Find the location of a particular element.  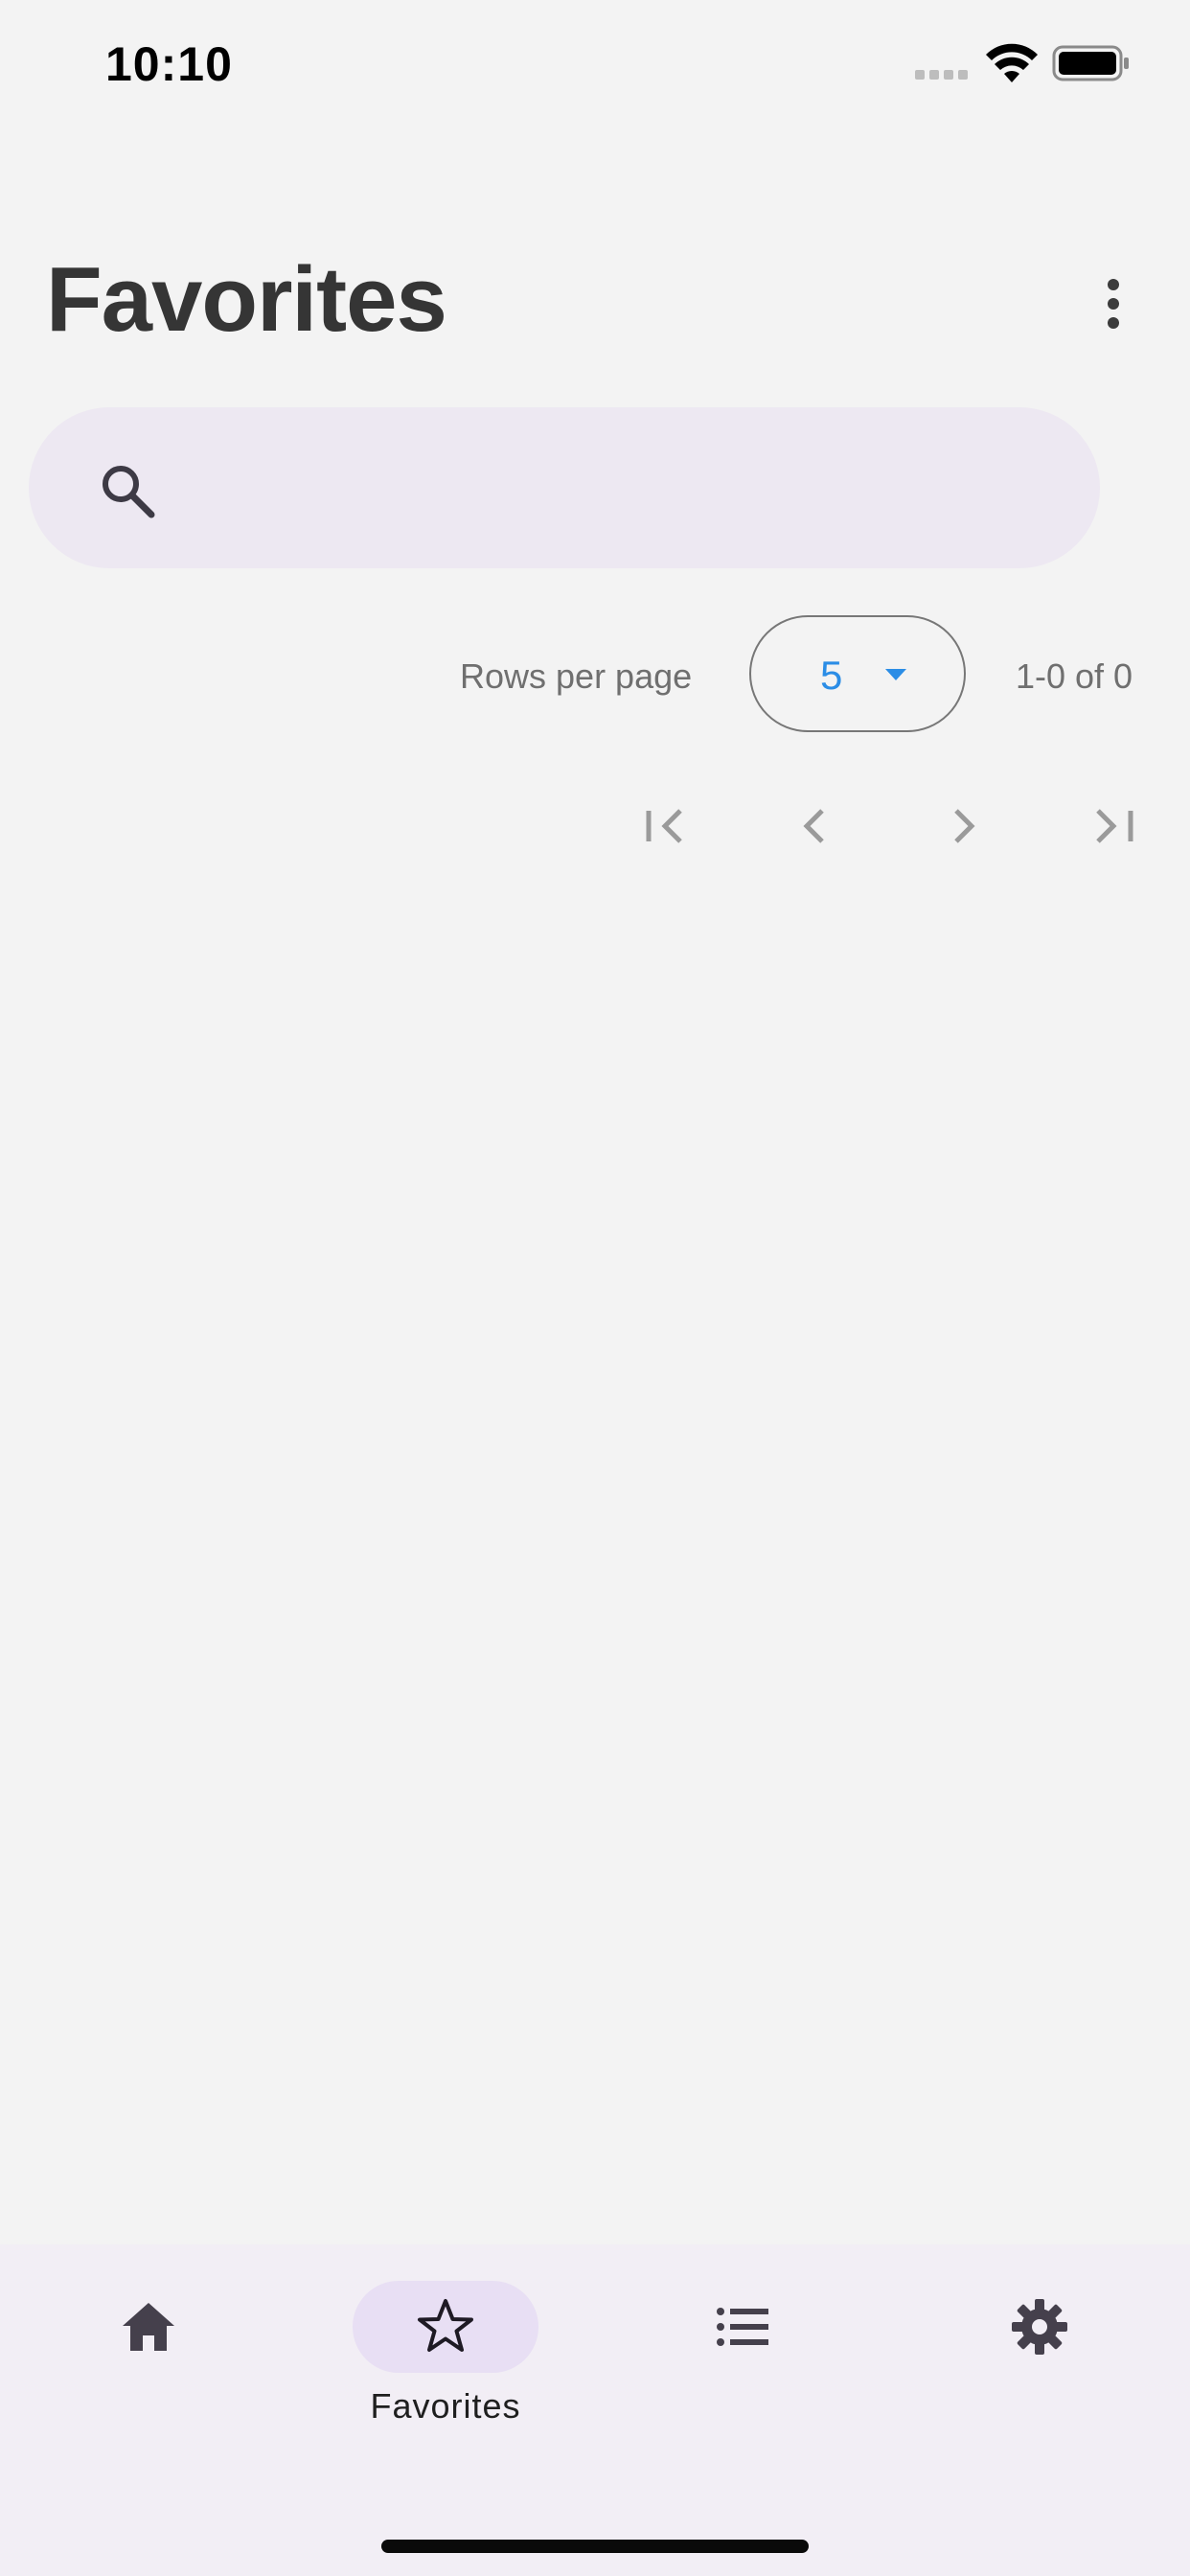

pagination-range: 1-0 of 0 is located at coordinates (1074, 676).